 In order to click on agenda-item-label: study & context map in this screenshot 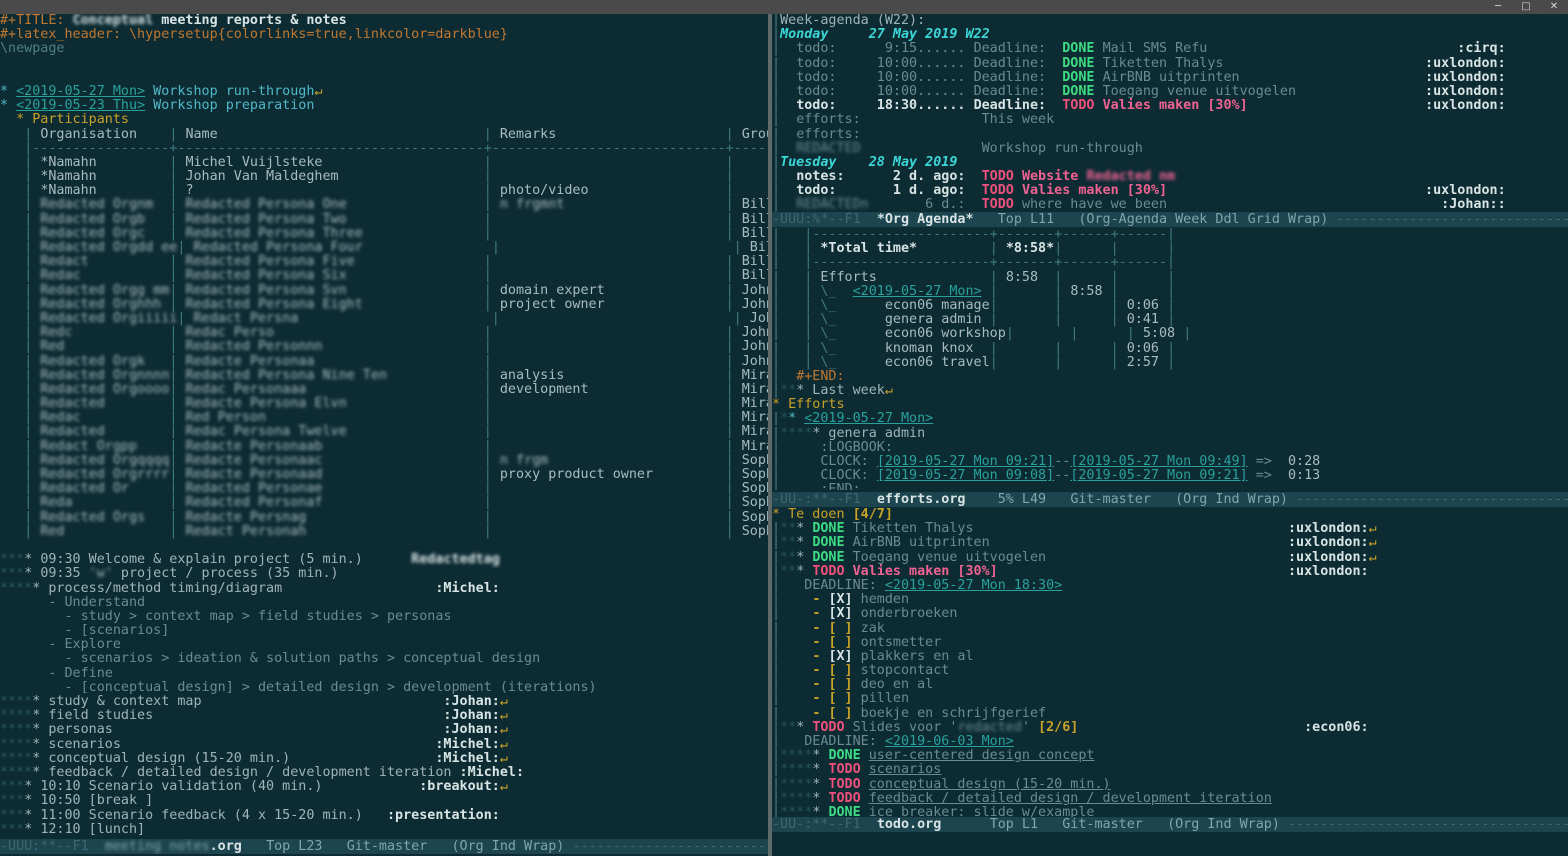, I will do `click(124, 701)`.